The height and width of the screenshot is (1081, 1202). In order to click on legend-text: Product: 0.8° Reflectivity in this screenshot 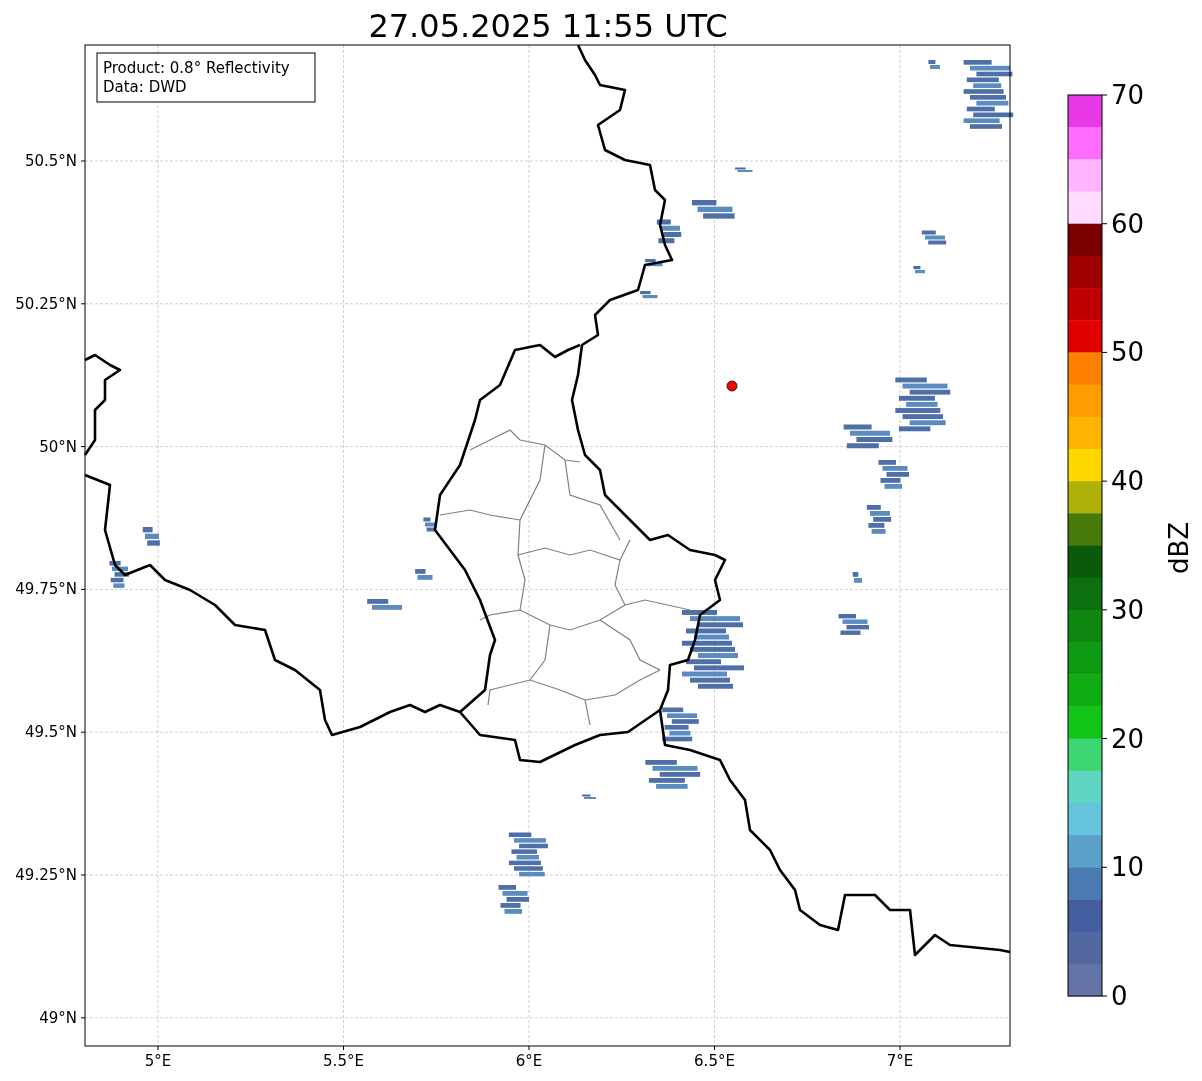, I will do `click(196, 68)`.